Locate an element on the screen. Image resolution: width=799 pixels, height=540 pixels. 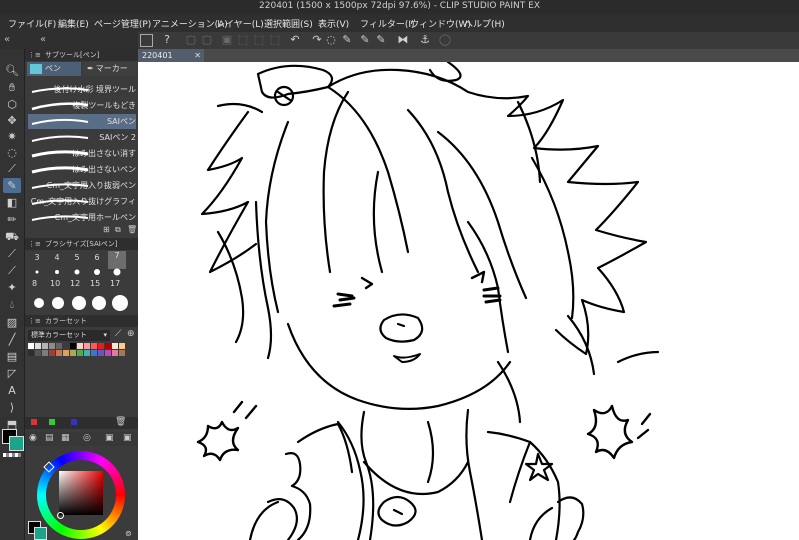
undo-icon: ↶ is located at coordinates (295, 40).